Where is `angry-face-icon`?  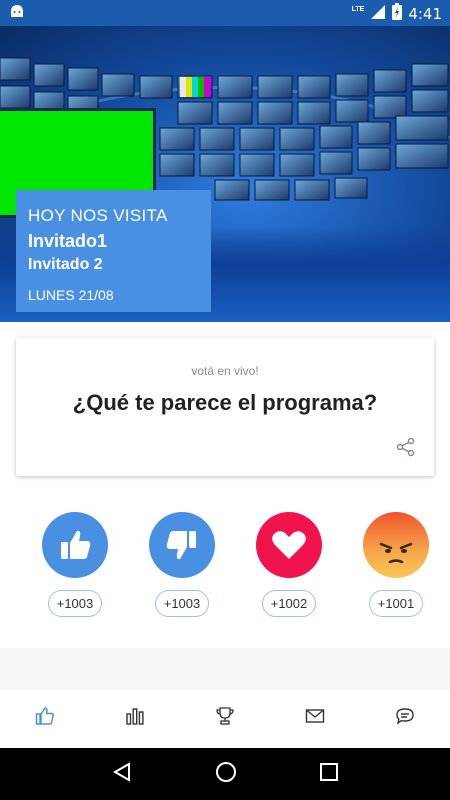 angry-face-icon is located at coordinates (396, 545).